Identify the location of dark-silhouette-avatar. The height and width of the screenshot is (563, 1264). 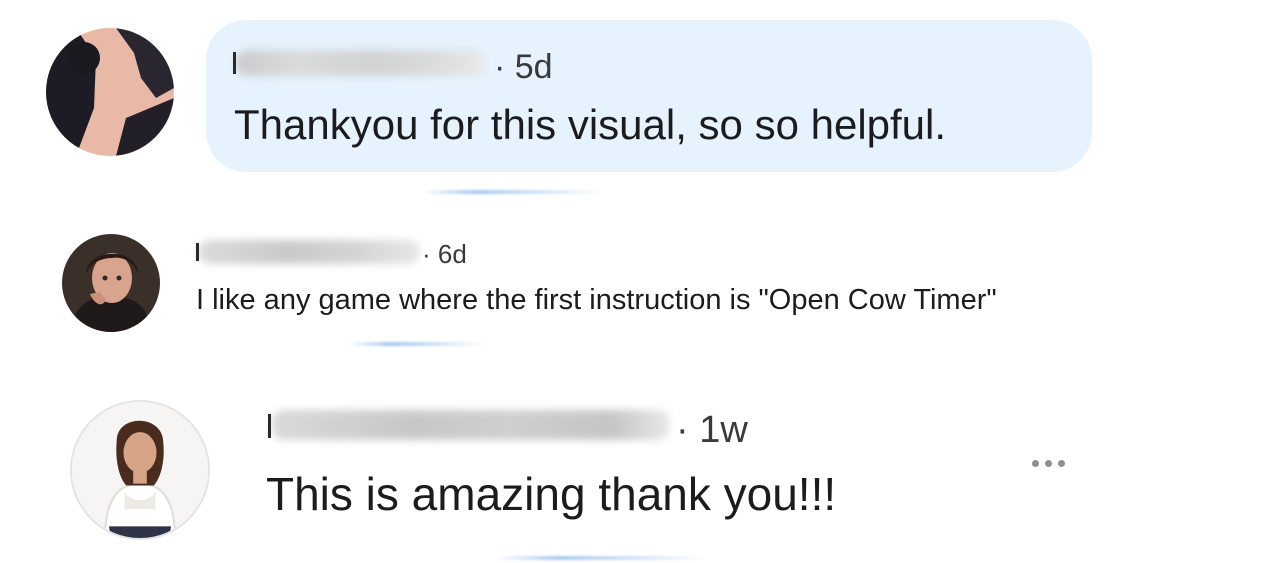
(110, 92).